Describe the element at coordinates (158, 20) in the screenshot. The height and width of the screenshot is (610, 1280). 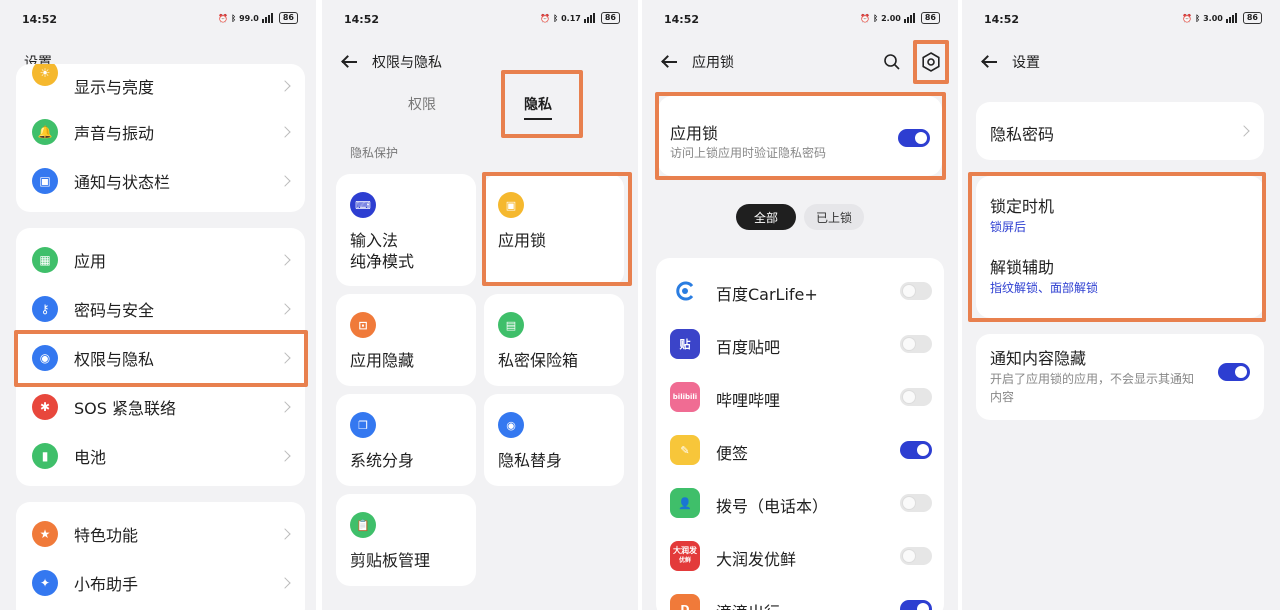
I see `status-bar: 14:52 ⏰ ᛒ 99.0 86` at that location.